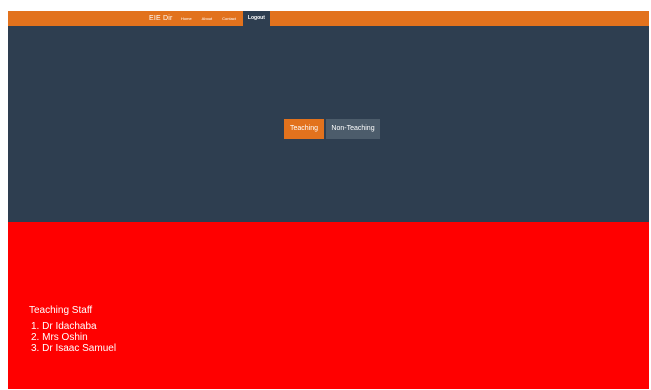 Image resolution: width=651 pixels, height=390 pixels. What do you see at coordinates (328, 18) in the screenshot?
I see `top-navbar: EIE Dir Home About Contact Logout` at bounding box center [328, 18].